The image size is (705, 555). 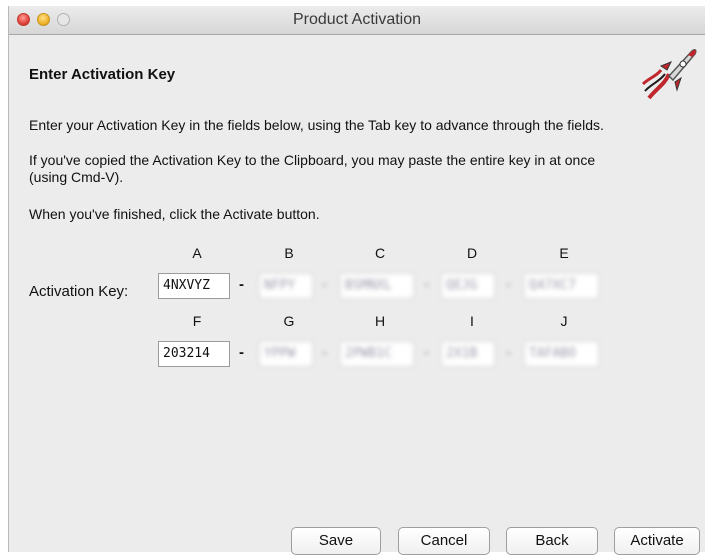 What do you see at coordinates (336, 541) in the screenshot?
I see `save-button: Save` at bounding box center [336, 541].